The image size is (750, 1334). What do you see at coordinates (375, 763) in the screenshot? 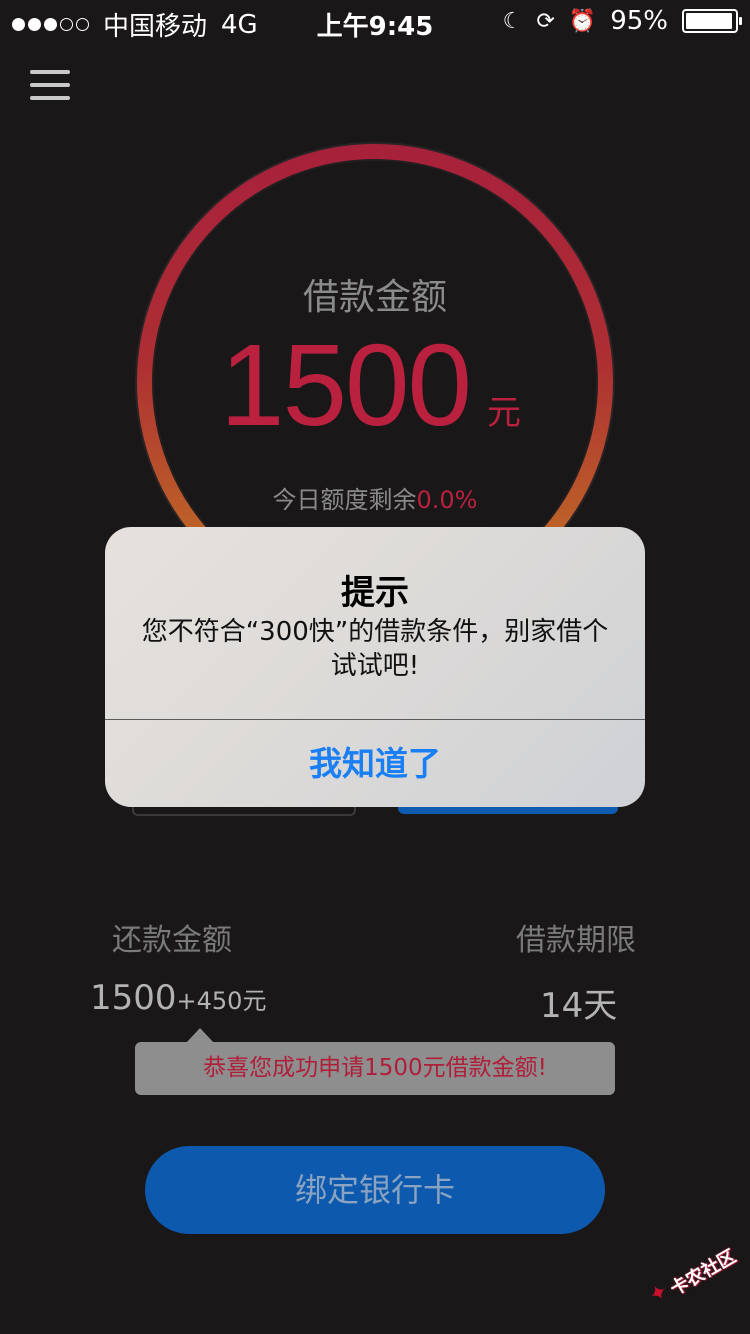
I see `alert-ok-button: 我知道了` at bounding box center [375, 763].